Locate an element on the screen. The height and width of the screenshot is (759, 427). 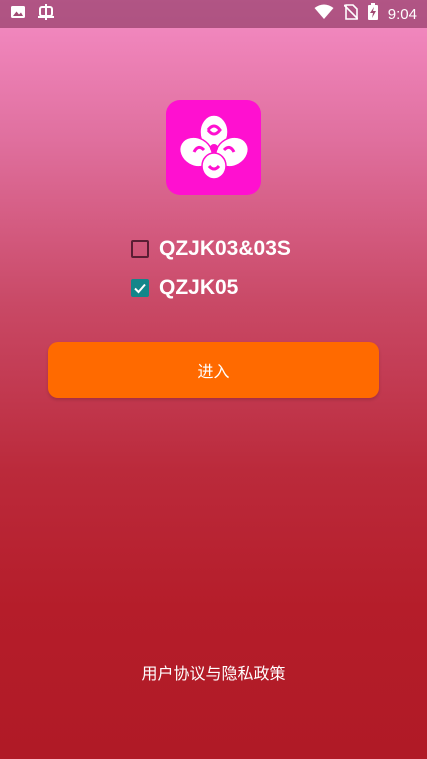
option-row-qzjk05: QZJK05 is located at coordinates (184, 288).